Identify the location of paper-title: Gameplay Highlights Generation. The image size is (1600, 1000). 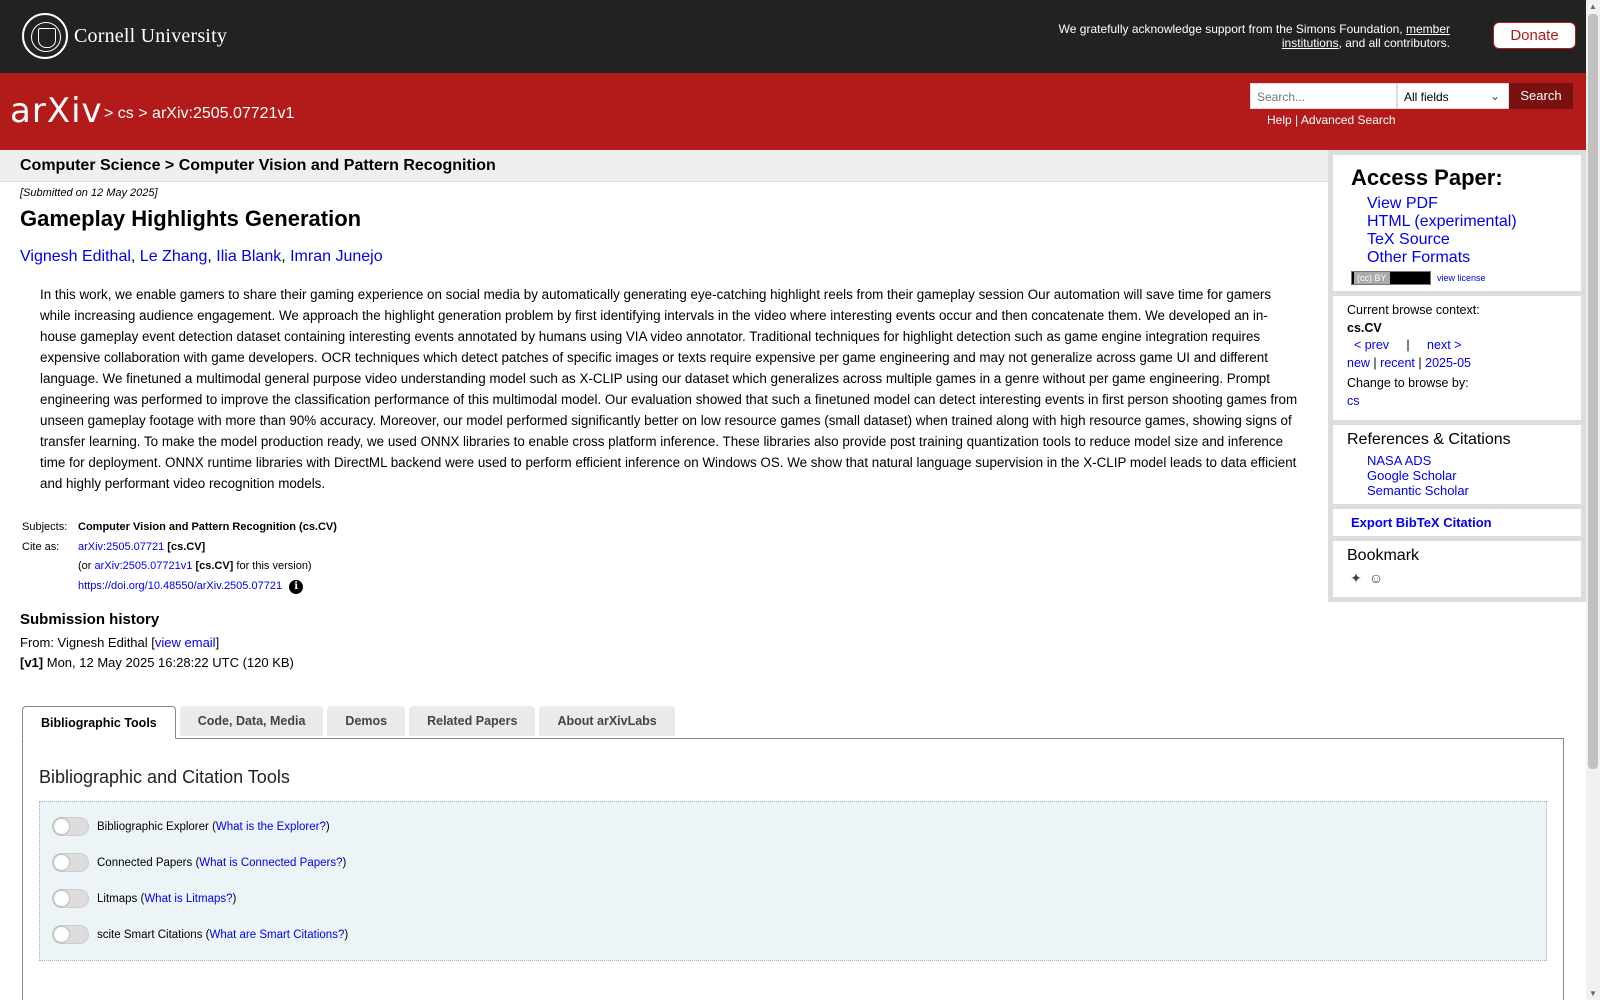
(191, 218).